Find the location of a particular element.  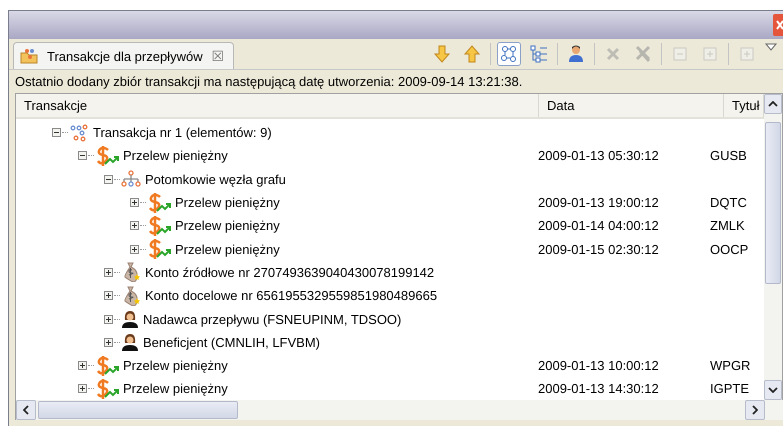

scroll-down-button is located at coordinates (773, 390).